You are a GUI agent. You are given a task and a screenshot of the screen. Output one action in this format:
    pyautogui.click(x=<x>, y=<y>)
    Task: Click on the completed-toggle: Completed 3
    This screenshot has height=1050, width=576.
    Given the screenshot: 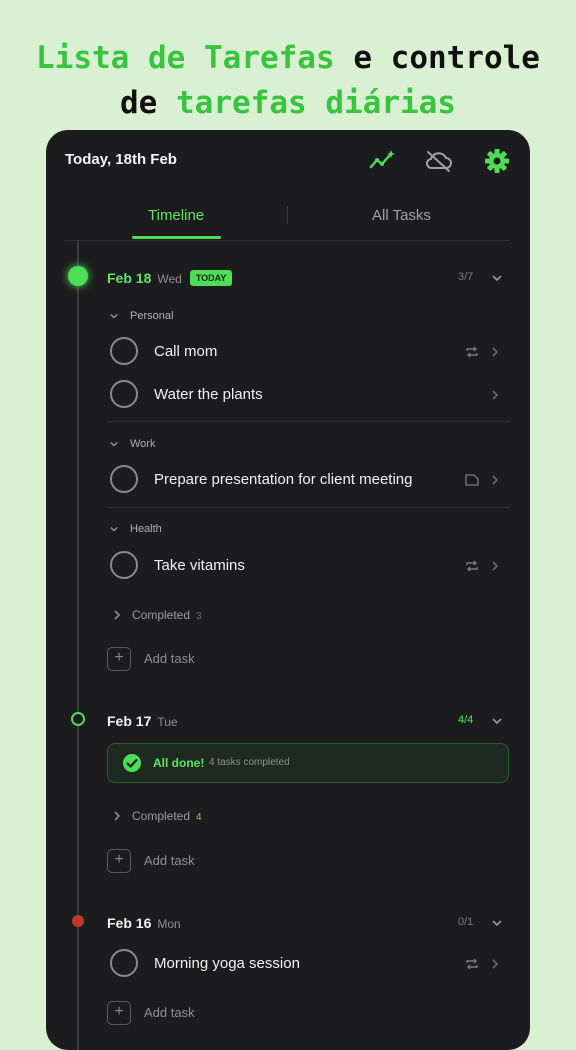 What is the action you would take?
    pyautogui.click(x=167, y=615)
    